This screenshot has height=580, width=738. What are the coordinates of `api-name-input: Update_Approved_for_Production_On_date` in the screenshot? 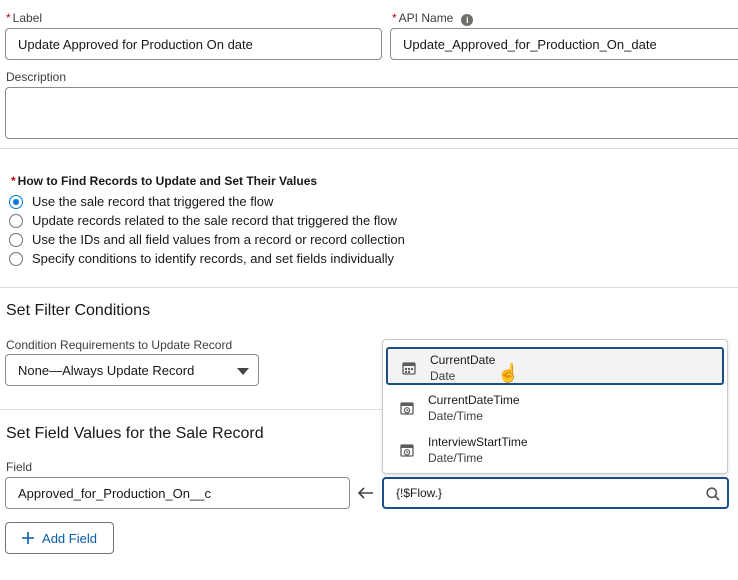 It's located at (564, 44).